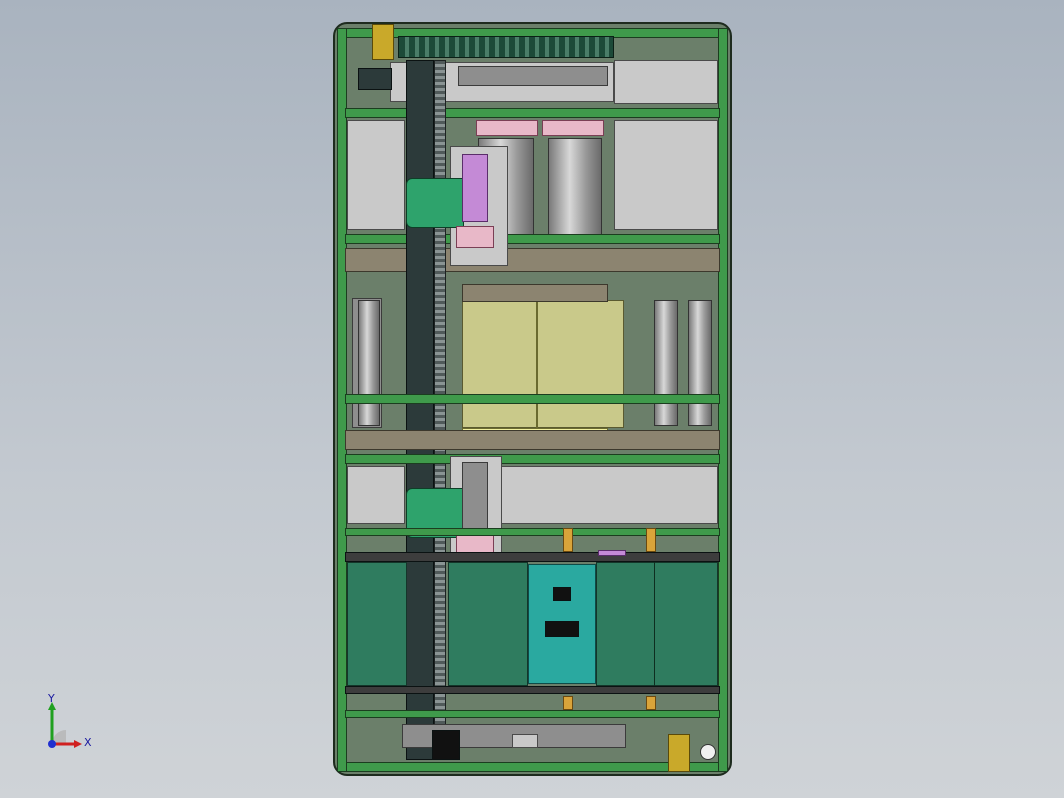 Image resolution: width=1064 pixels, height=798 pixels. What do you see at coordinates (612, 553) in the screenshot?
I see `sensor-strip` at bounding box center [612, 553].